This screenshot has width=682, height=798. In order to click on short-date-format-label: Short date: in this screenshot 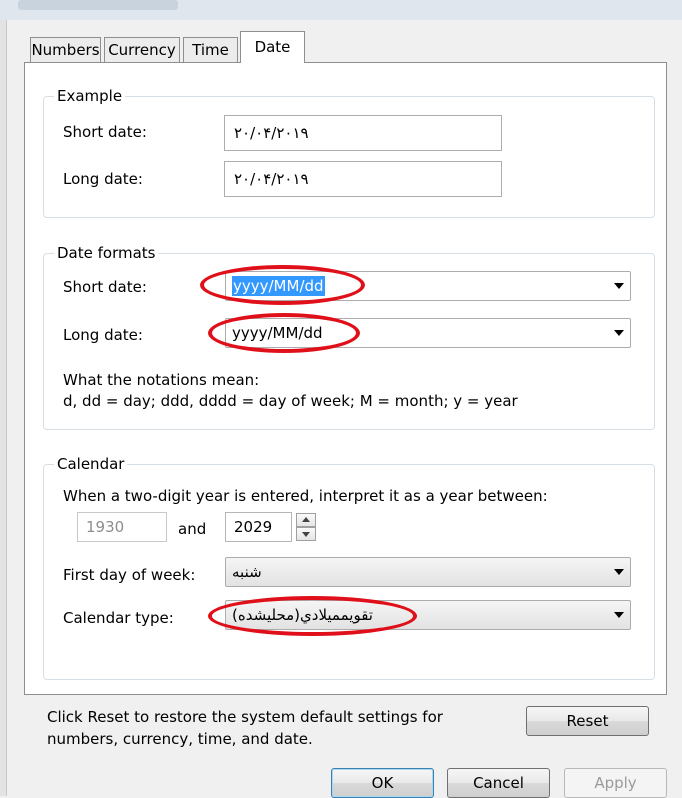, I will do `click(105, 287)`.